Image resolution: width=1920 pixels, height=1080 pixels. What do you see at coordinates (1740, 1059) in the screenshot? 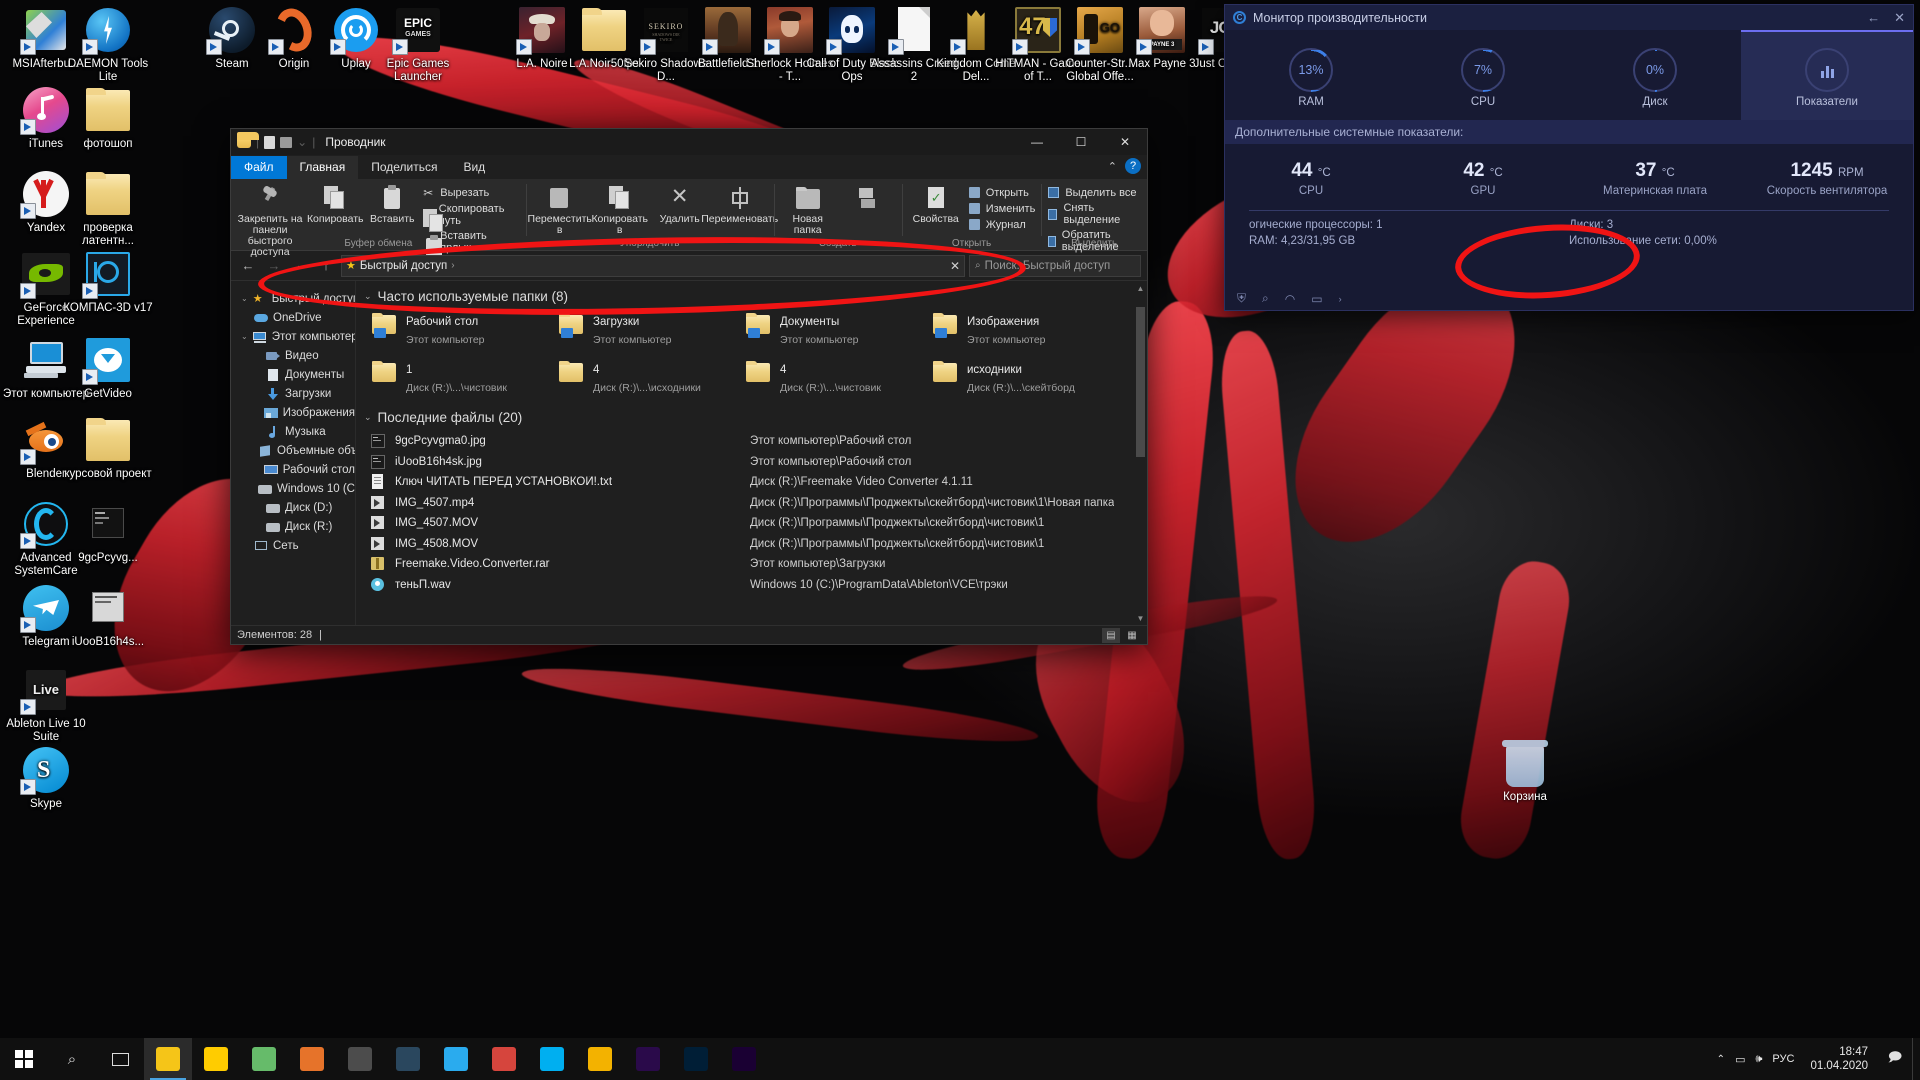
I see `battery-icon: ▭` at bounding box center [1740, 1059].